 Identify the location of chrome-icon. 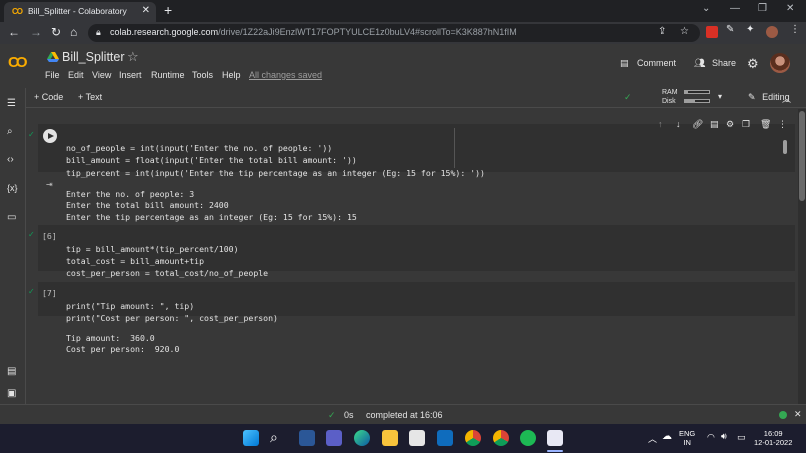
(473, 438).